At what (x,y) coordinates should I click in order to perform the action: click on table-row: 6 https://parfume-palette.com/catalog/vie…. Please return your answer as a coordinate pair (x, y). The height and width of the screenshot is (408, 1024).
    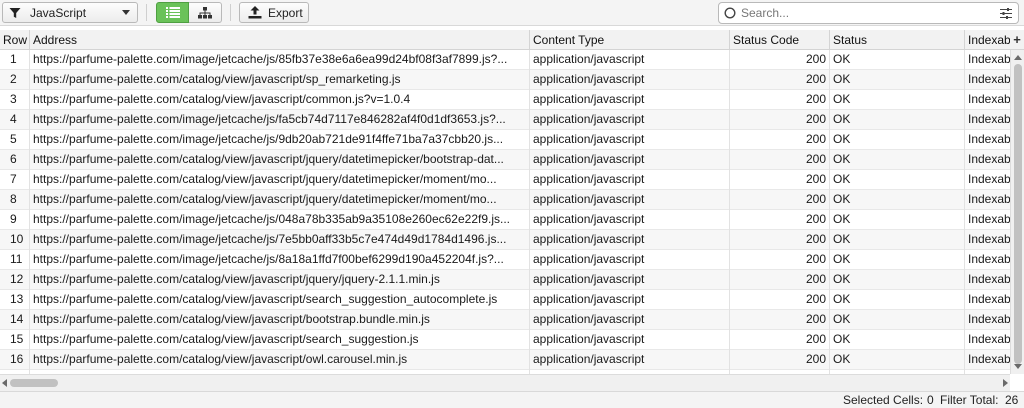
    Looking at the image, I should click on (505, 160).